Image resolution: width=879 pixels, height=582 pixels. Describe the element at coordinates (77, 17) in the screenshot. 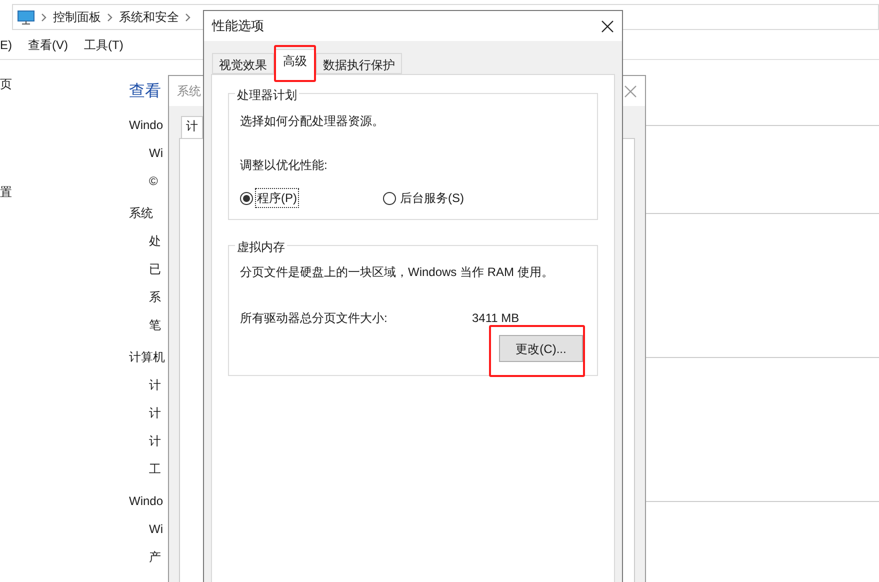

I see `breadcrumb-item: 控制面板` at that location.